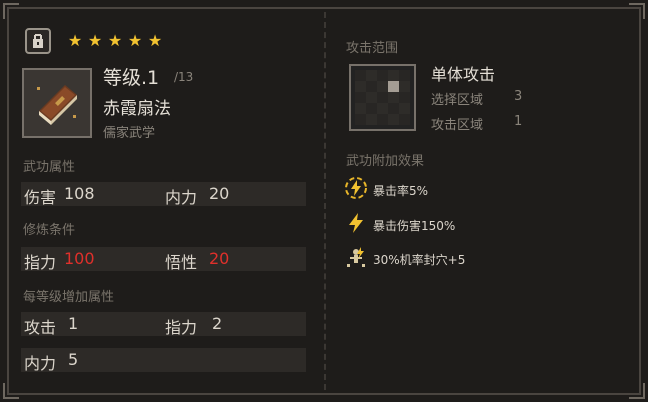 The image size is (648, 402). I want to click on lock-icon, so click(38, 41).